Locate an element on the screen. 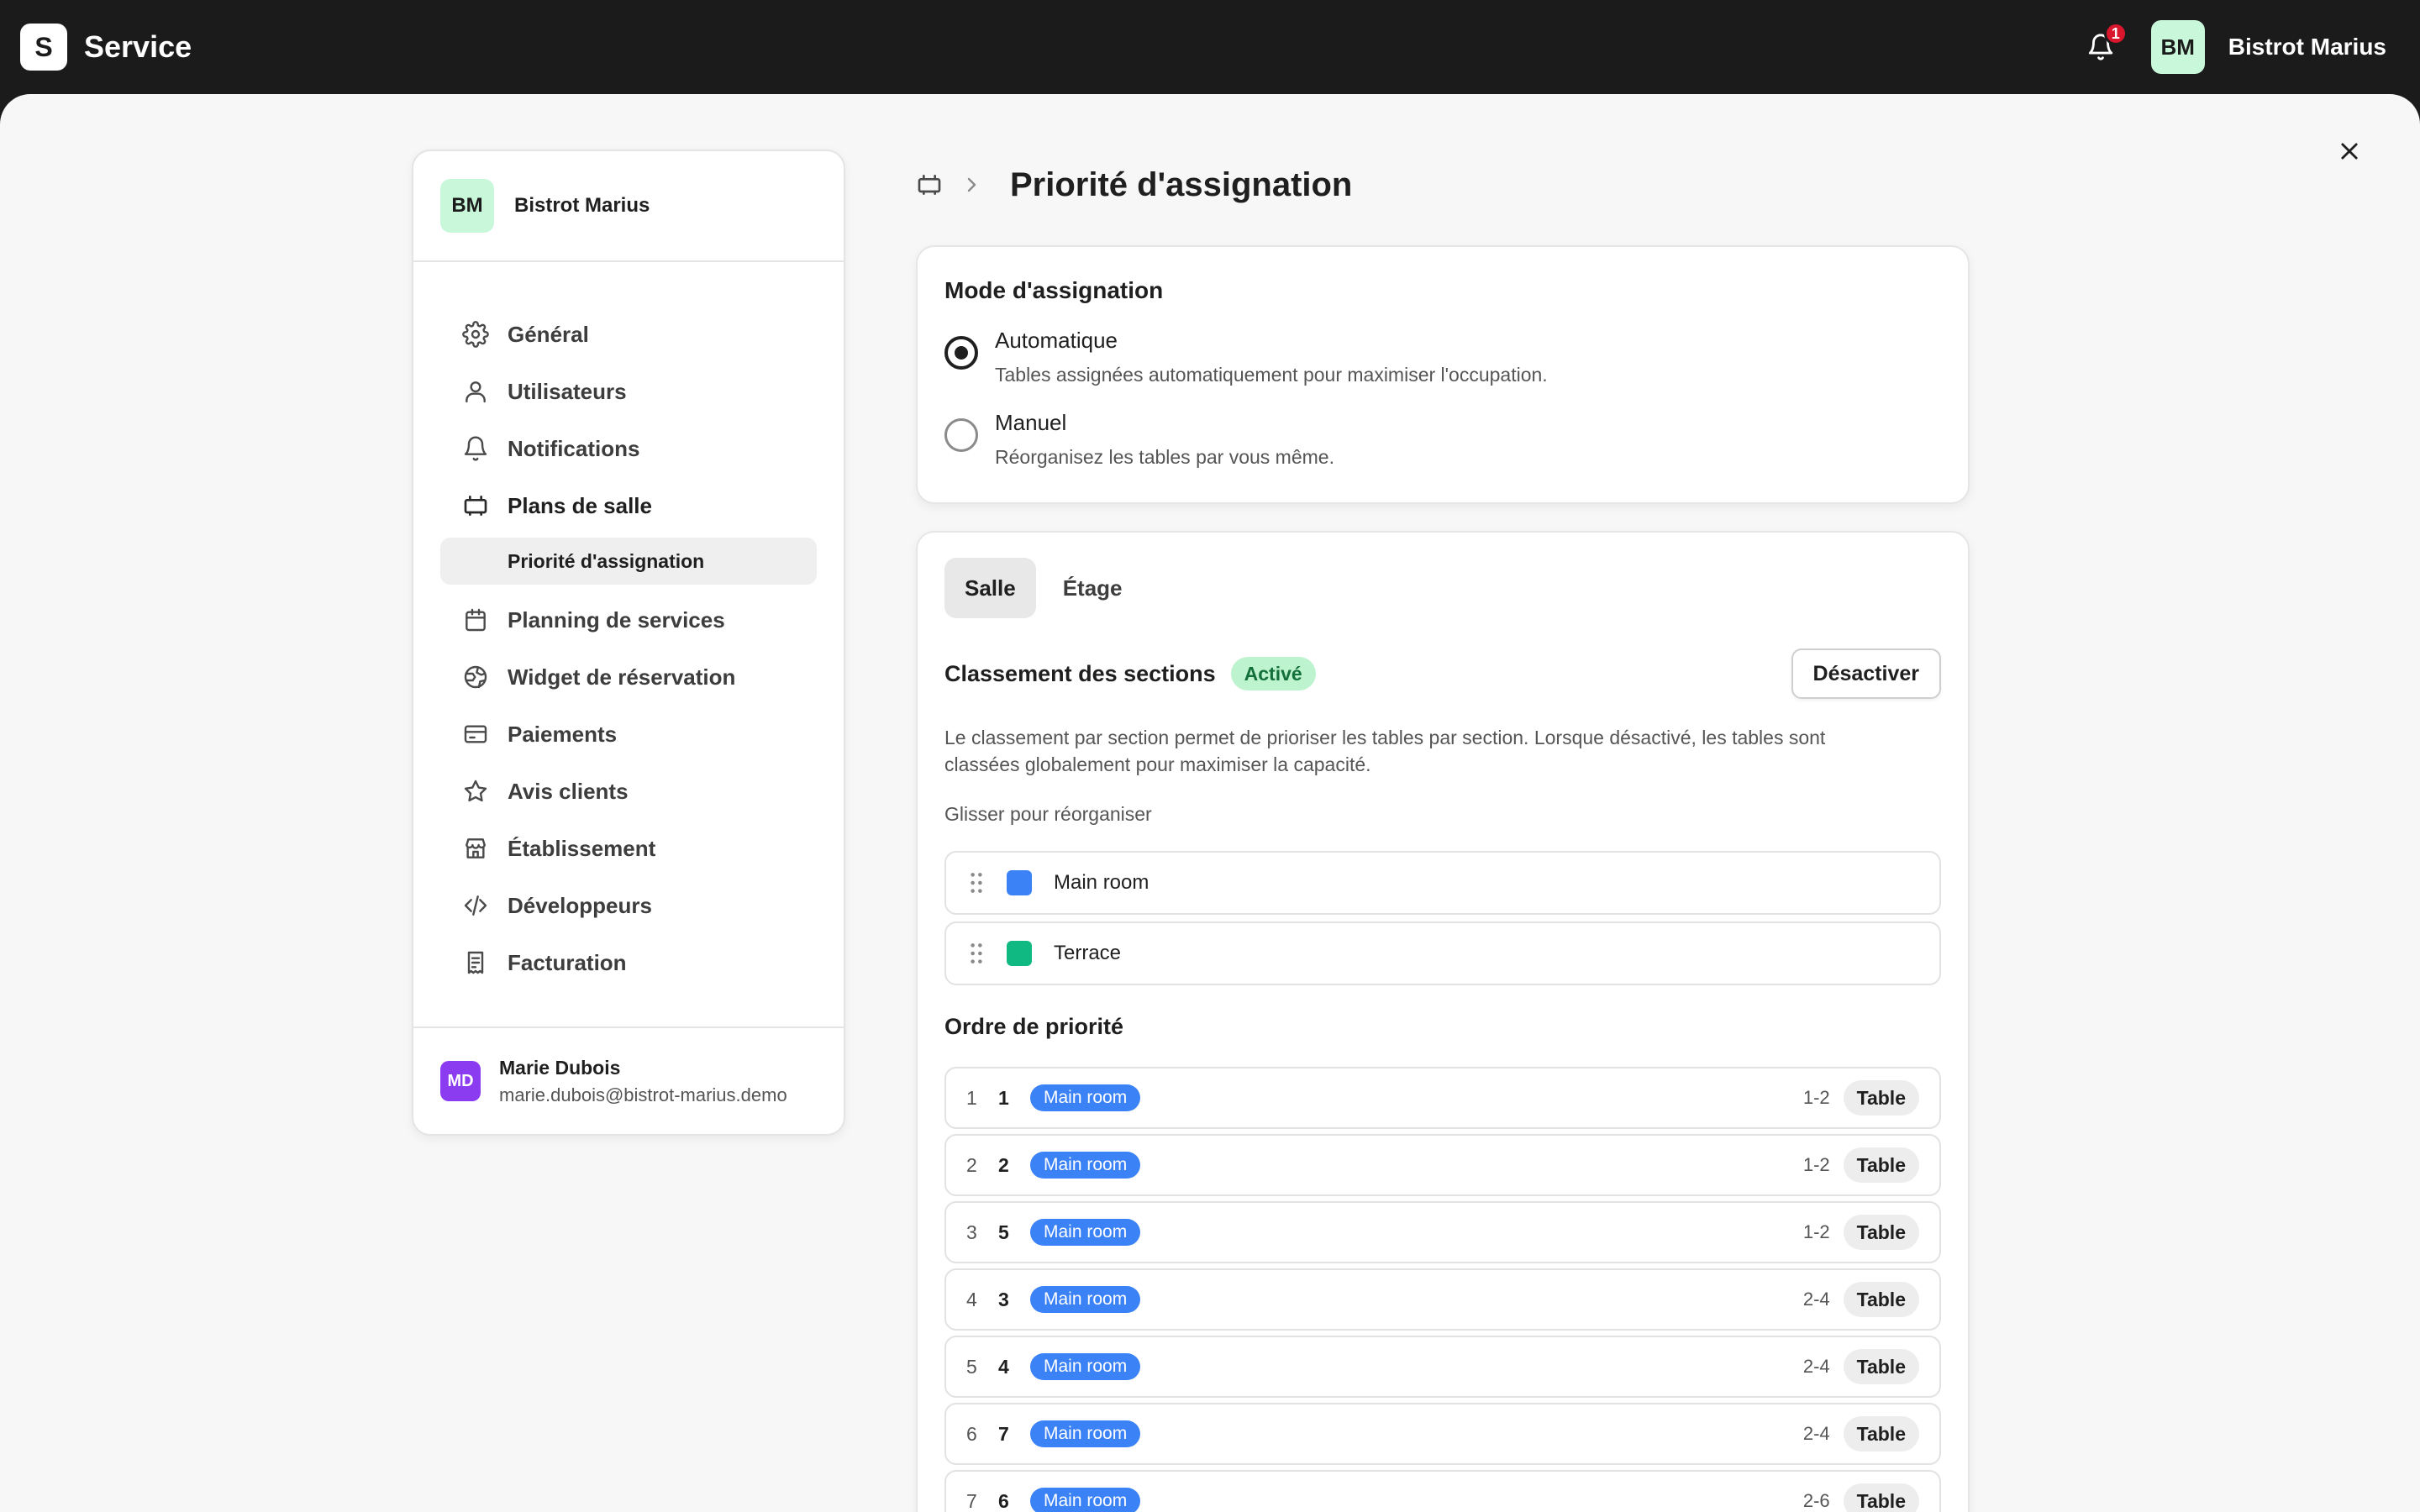 The width and height of the screenshot is (2420, 1512). sidebar-item-label: Développeurs is located at coordinates (580, 905).